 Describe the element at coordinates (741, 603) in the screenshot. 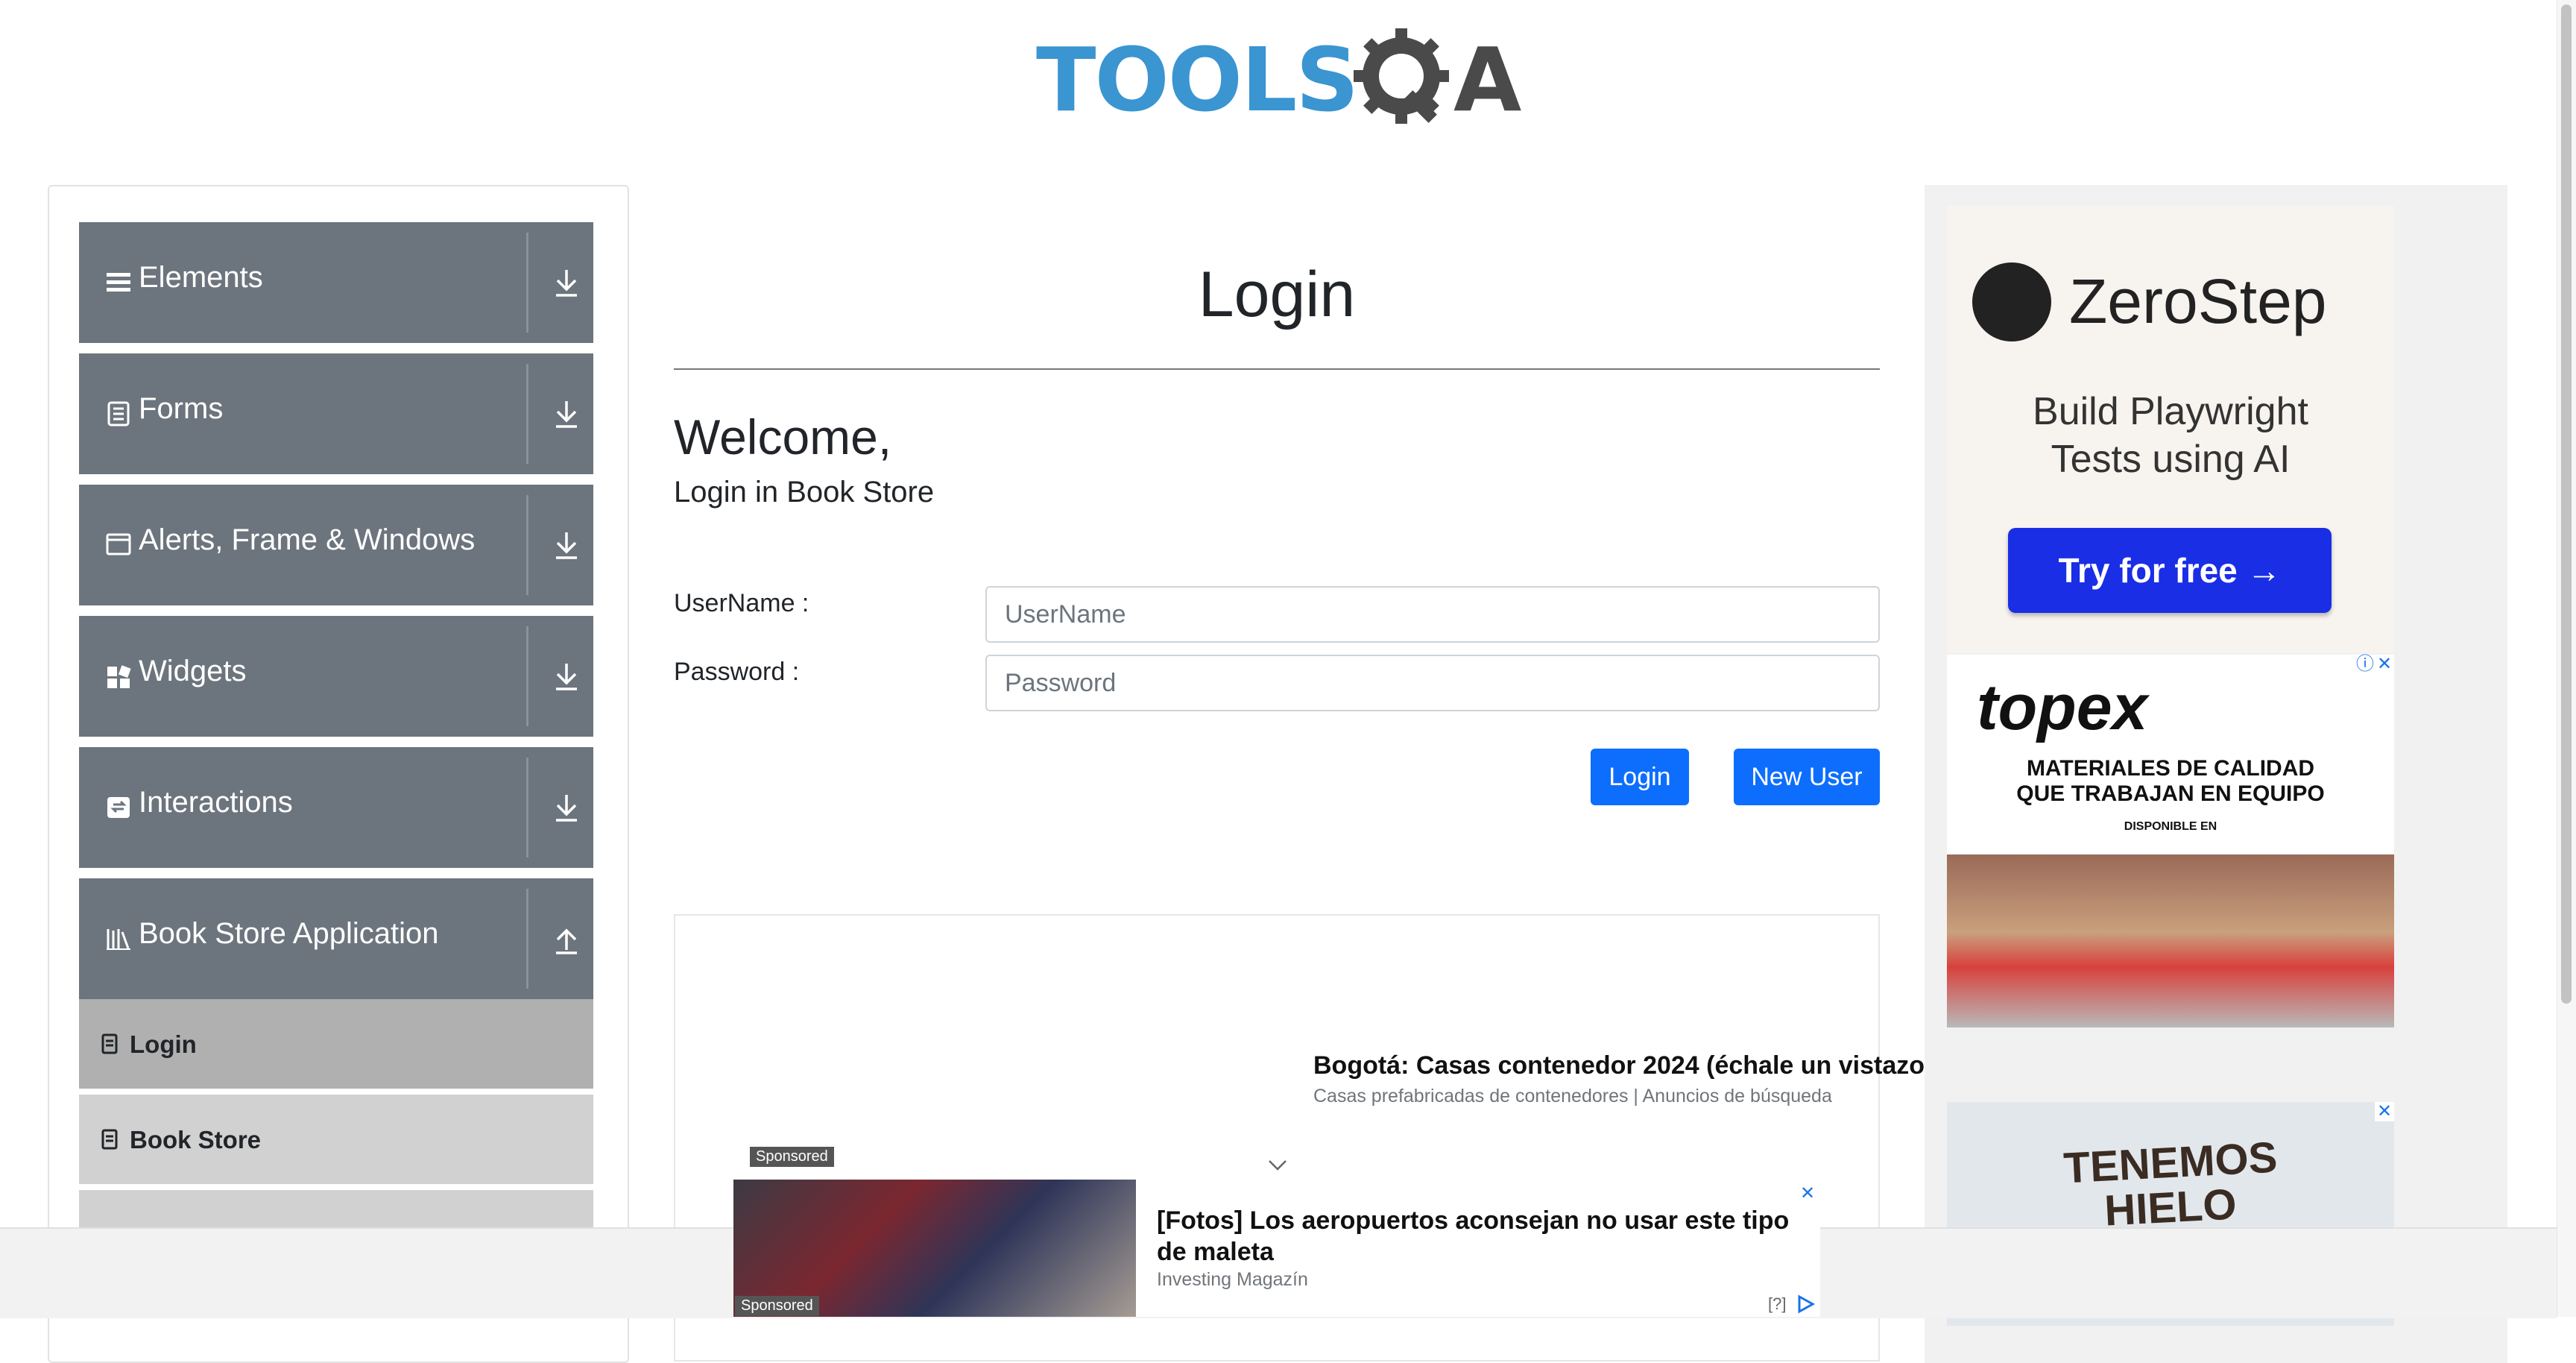

I see `username-label: UserName :` at that location.